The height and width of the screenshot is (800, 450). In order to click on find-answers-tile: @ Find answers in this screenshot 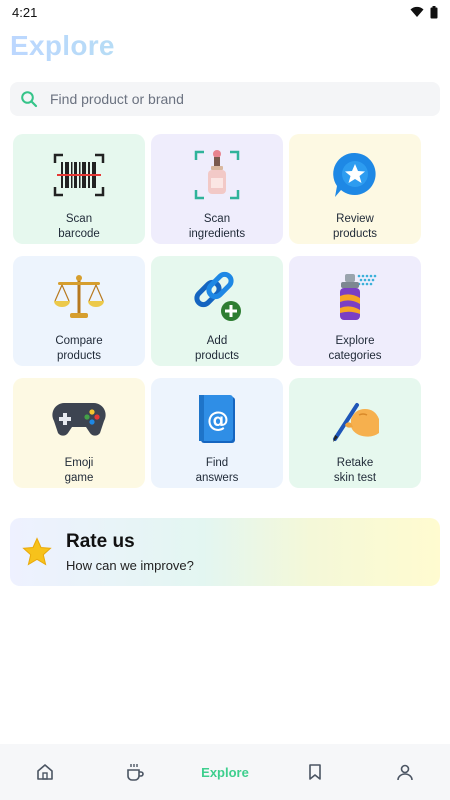, I will do `click(217, 433)`.